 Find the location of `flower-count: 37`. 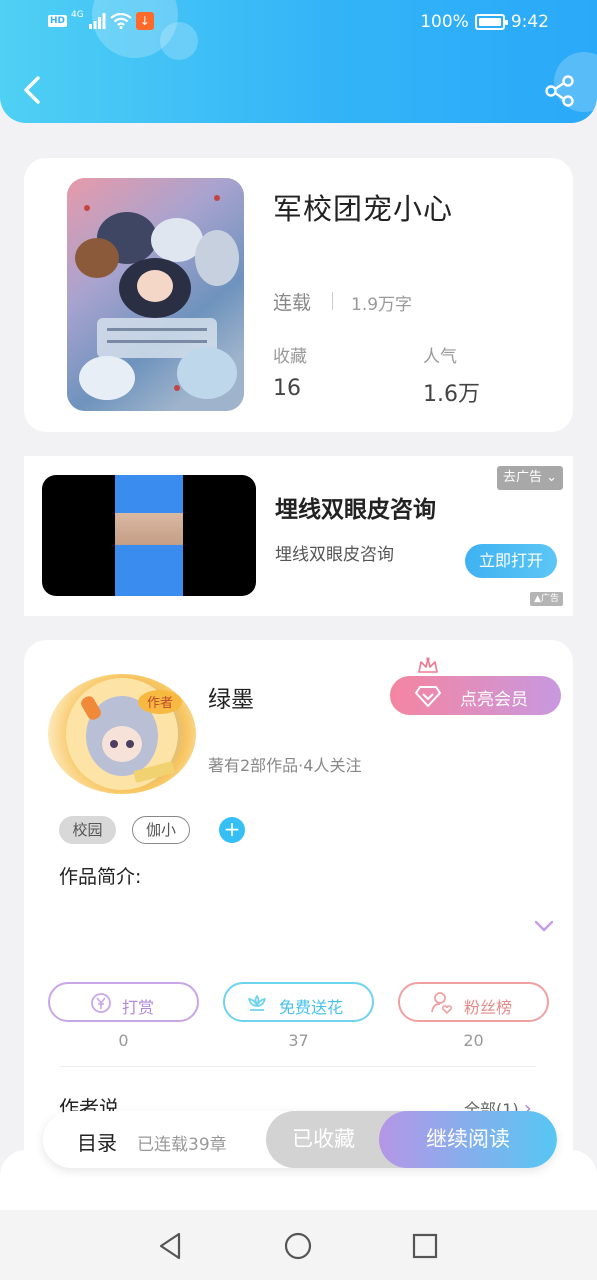

flower-count: 37 is located at coordinates (298, 1040).